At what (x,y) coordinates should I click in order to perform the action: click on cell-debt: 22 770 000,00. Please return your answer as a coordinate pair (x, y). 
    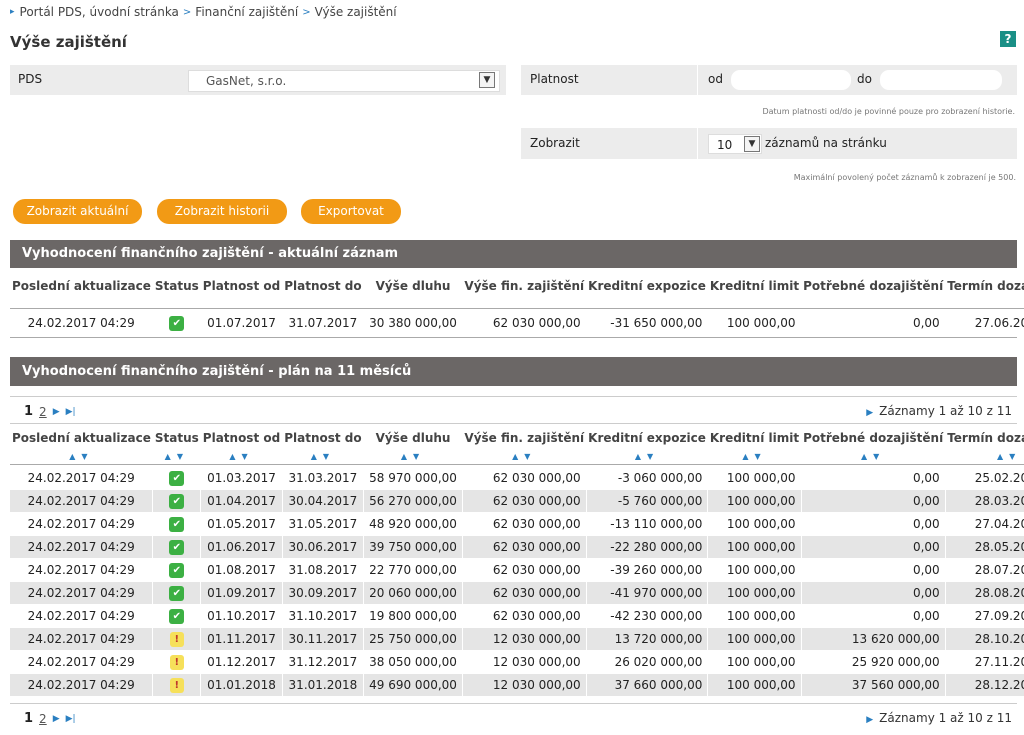
    Looking at the image, I should click on (413, 570).